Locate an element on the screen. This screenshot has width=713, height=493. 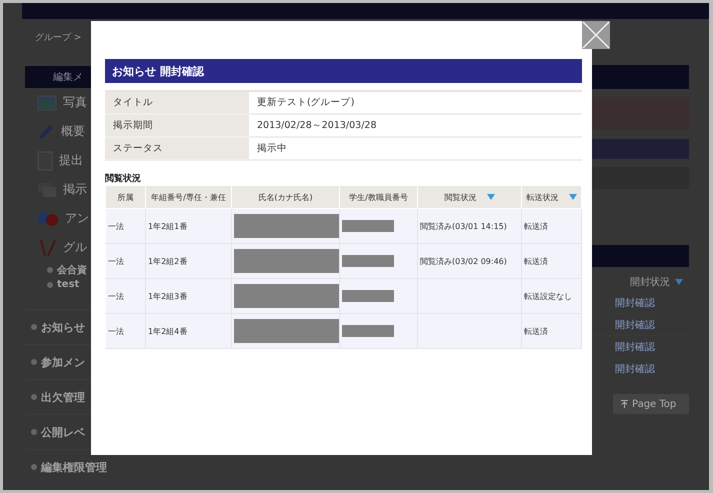
table-cell: 閲覧済み(03/02 09:46) is located at coordinates (470, 261).